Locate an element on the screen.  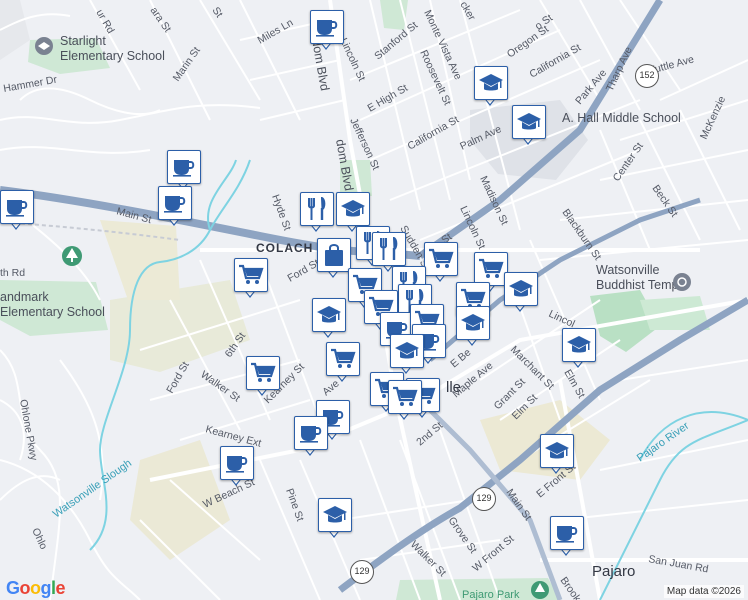
place-label: Watsonville is located at coordinates (627, 270).